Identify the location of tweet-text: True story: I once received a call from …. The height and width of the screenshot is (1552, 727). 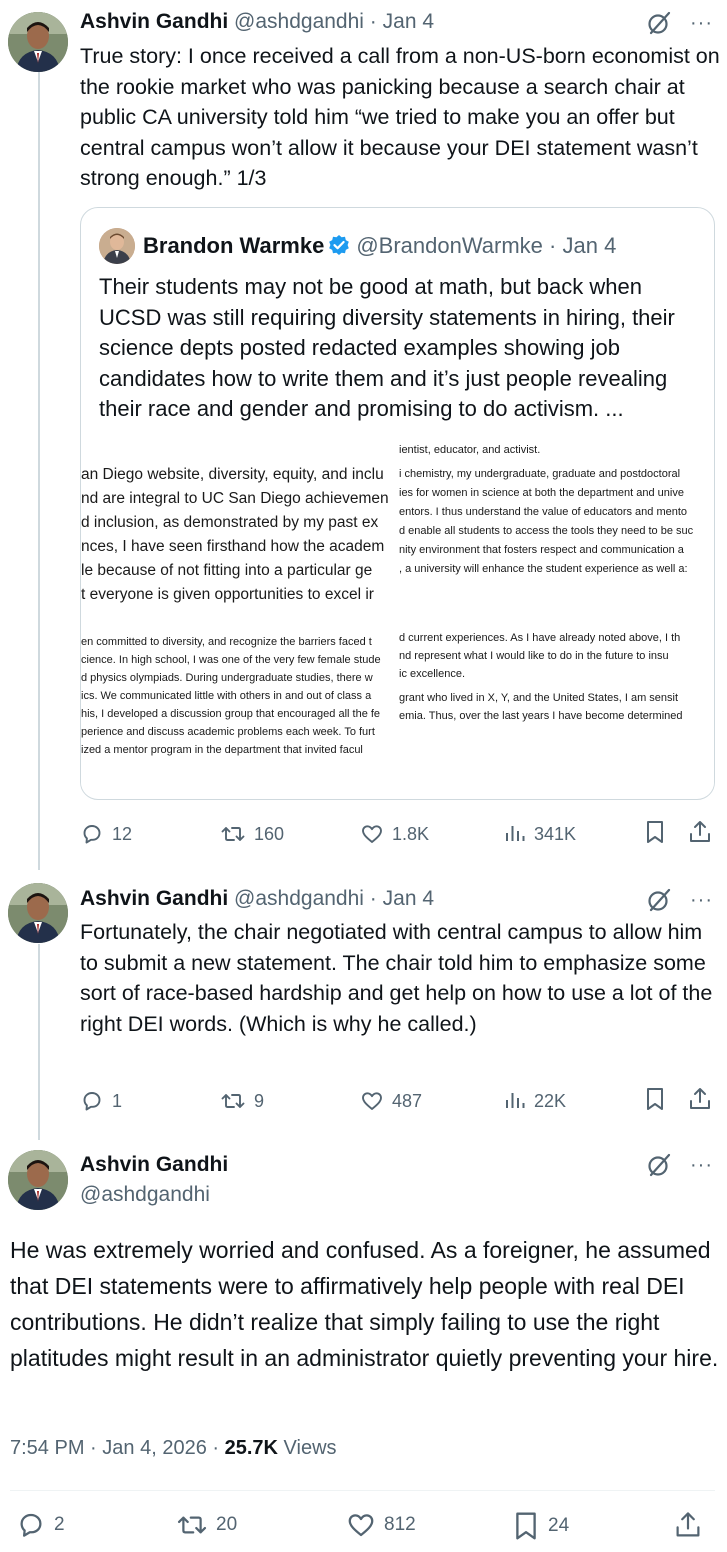
(400, 117).